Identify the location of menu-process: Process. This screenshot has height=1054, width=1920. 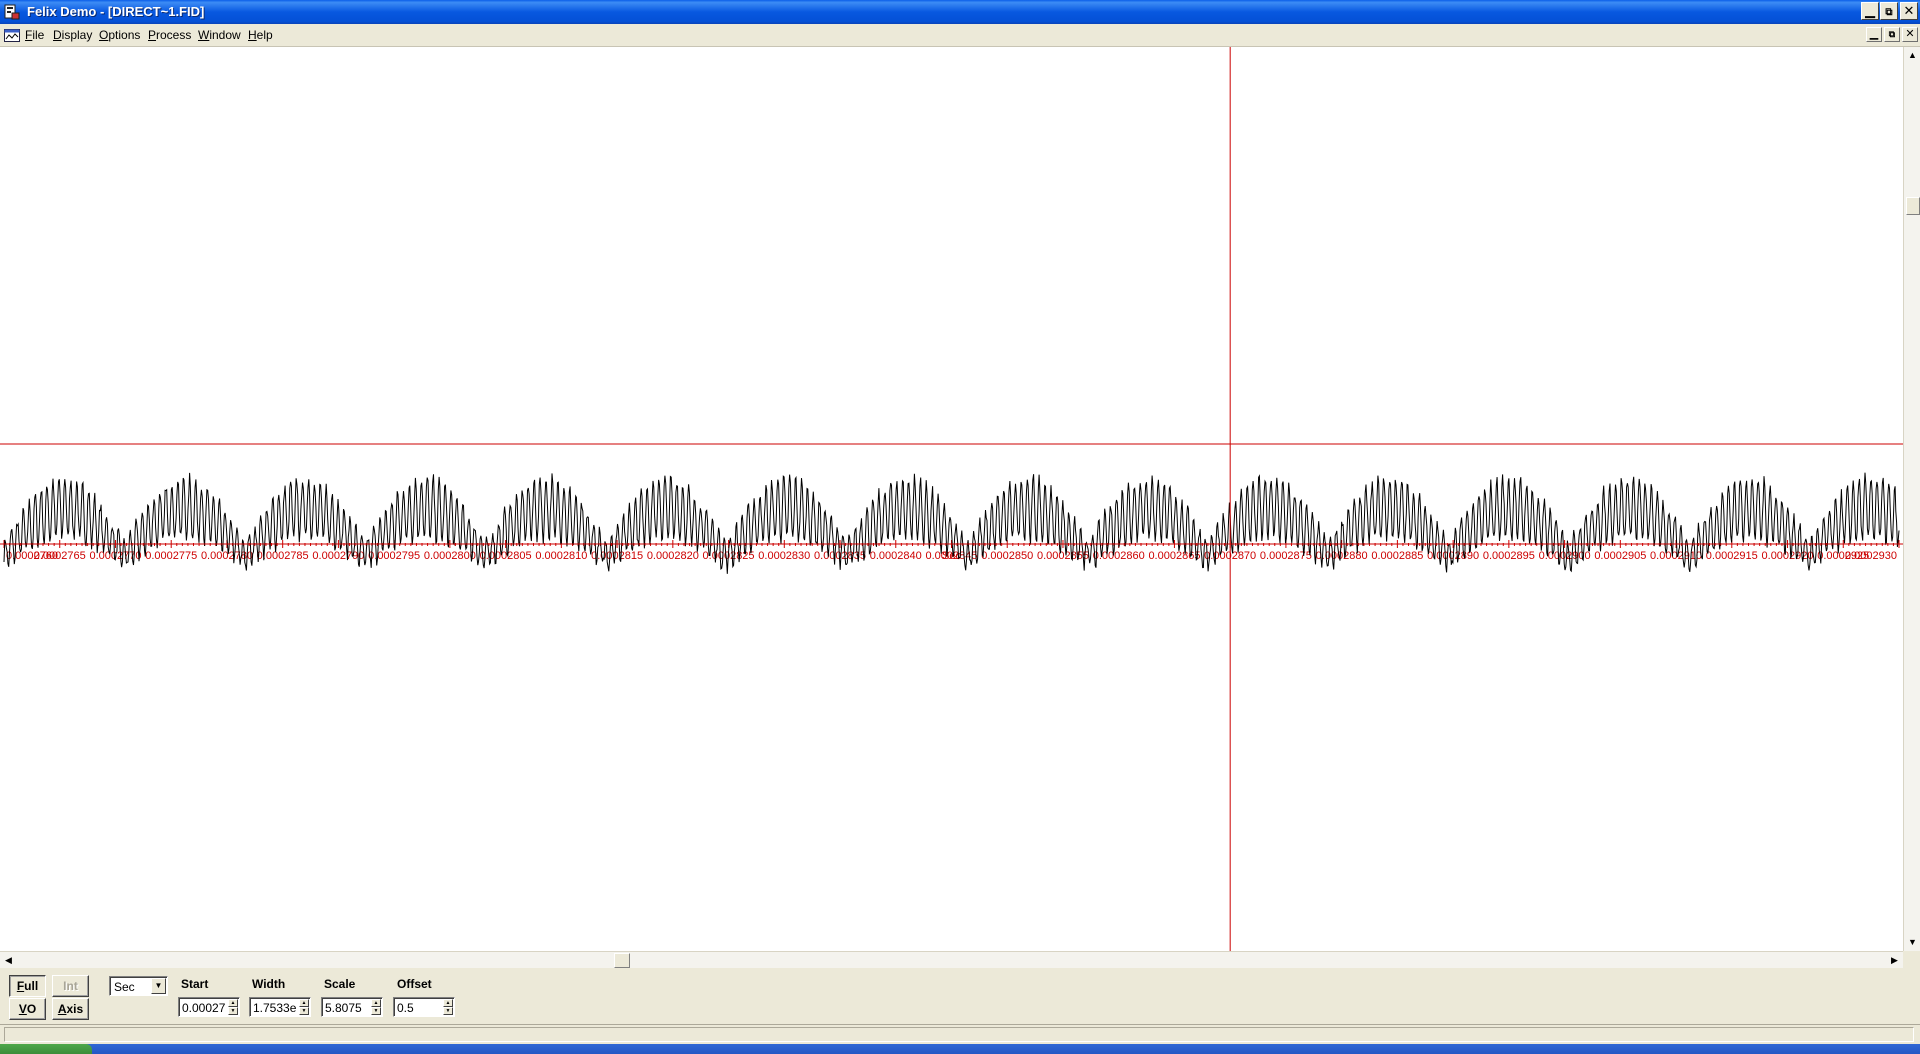
(169, 35).